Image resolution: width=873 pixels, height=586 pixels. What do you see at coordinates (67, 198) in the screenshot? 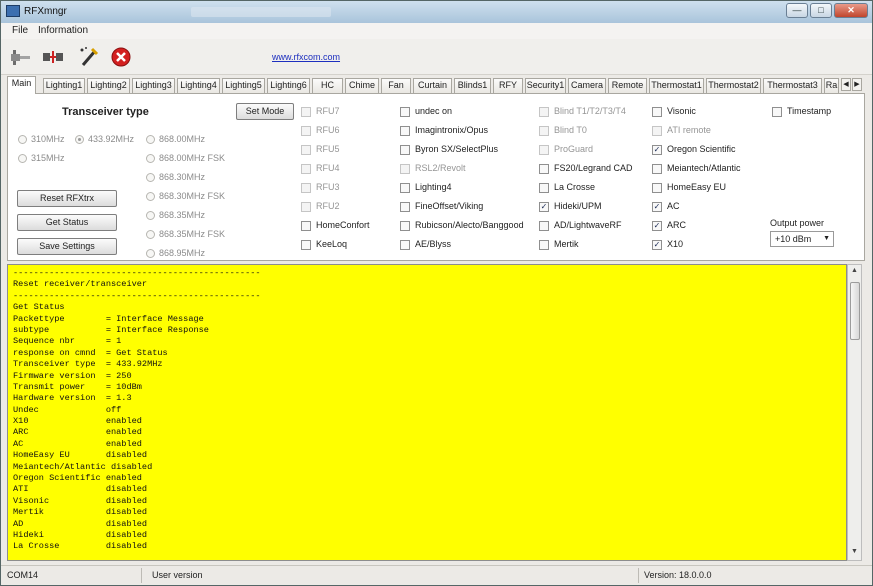
I see `reset-rfxtrx-button: Reset RFXtrx` at bounding box center [67, 198].